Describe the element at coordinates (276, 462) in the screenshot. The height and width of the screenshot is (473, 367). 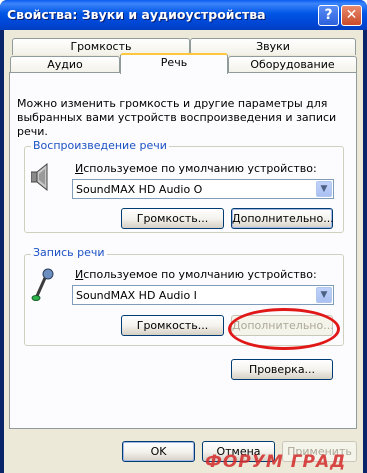
I see `watermark-logo: ФОРУМ ГРАД` at that location.